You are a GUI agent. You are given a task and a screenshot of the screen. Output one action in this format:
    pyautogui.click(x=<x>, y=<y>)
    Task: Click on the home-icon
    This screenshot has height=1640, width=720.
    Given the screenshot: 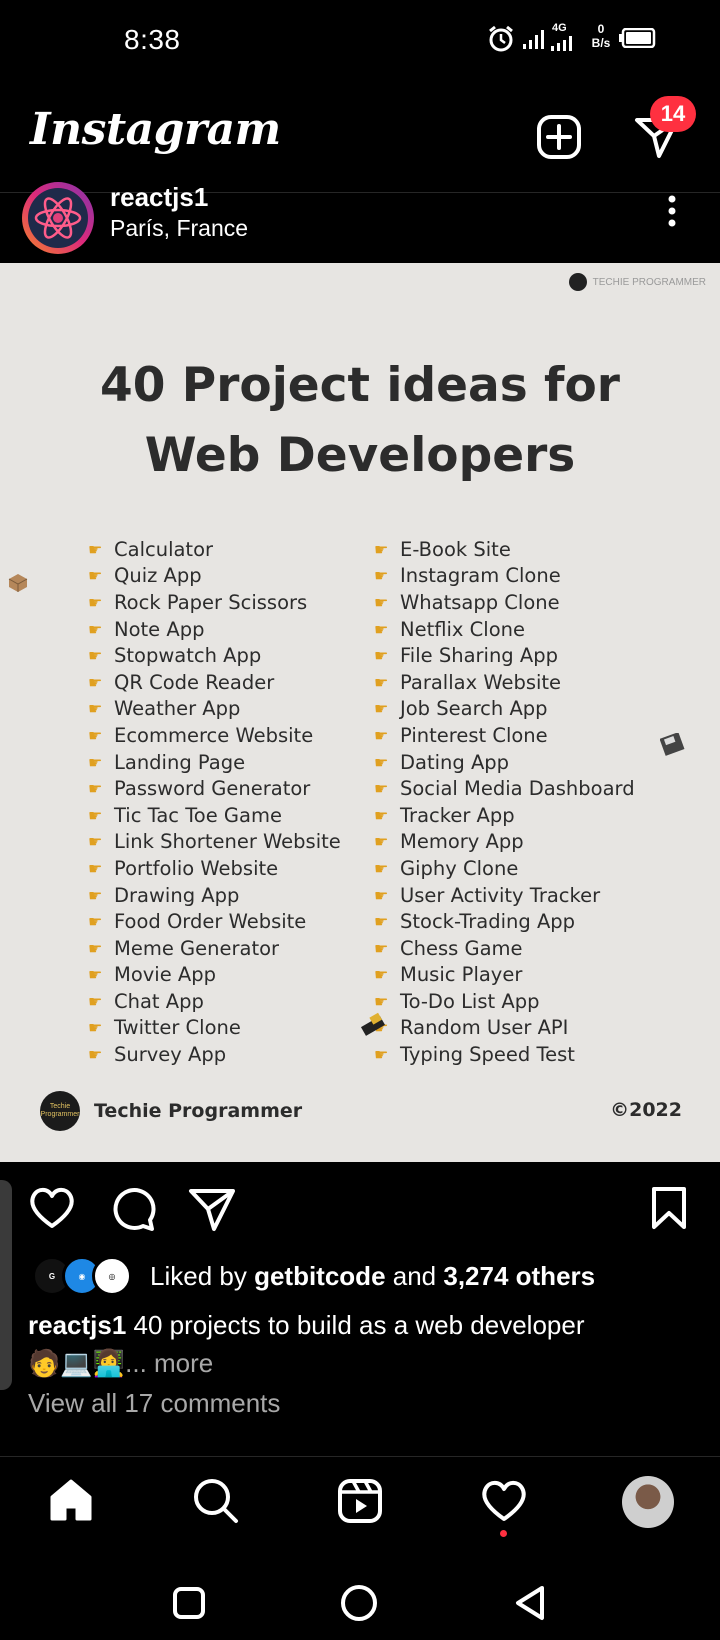 What is the action you would take?
    pyautogui.click(x=71, y=1500)
    